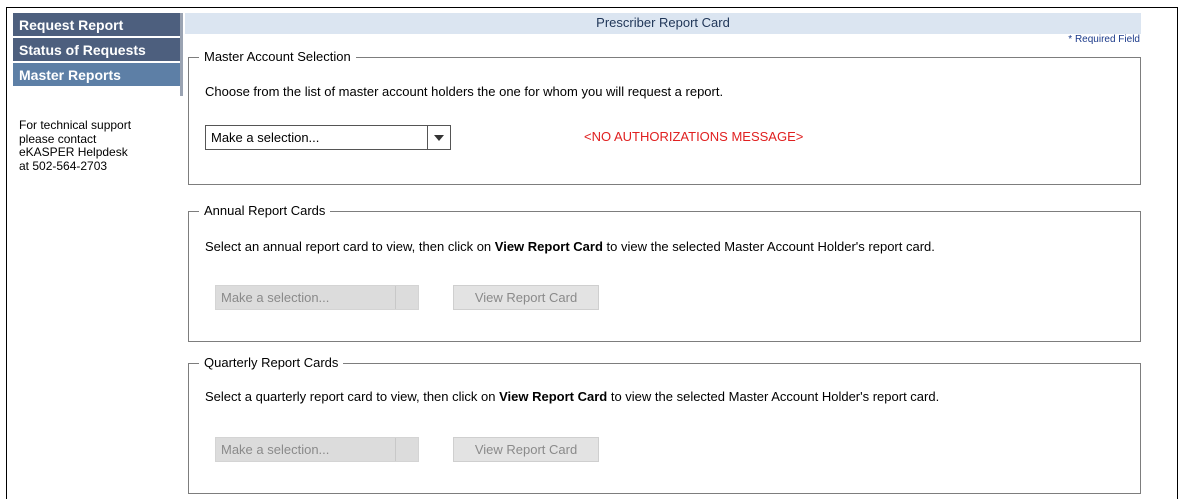  Describe the element at coordinates (96, 75) in the screenshot. I see `nav-master-reports: Master Reports` at that location.